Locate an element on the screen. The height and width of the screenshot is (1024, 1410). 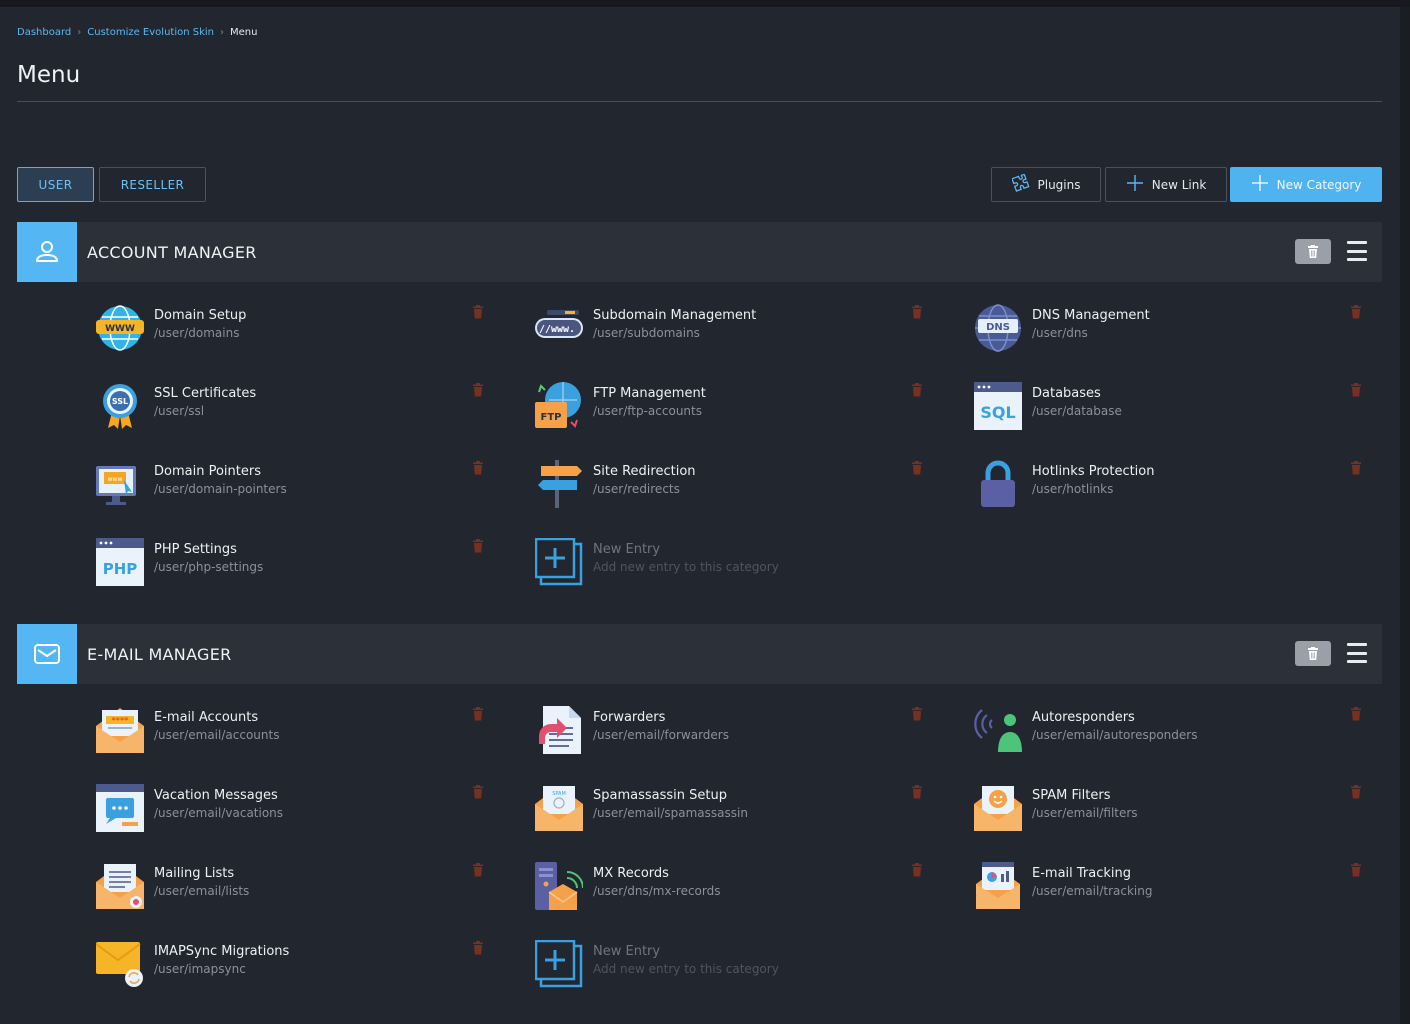
breadcrumb-current: Menu is located at coordinates (244, 32).